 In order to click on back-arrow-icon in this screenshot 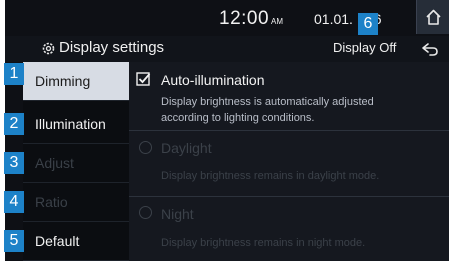, I will do `click(430, 49)`.